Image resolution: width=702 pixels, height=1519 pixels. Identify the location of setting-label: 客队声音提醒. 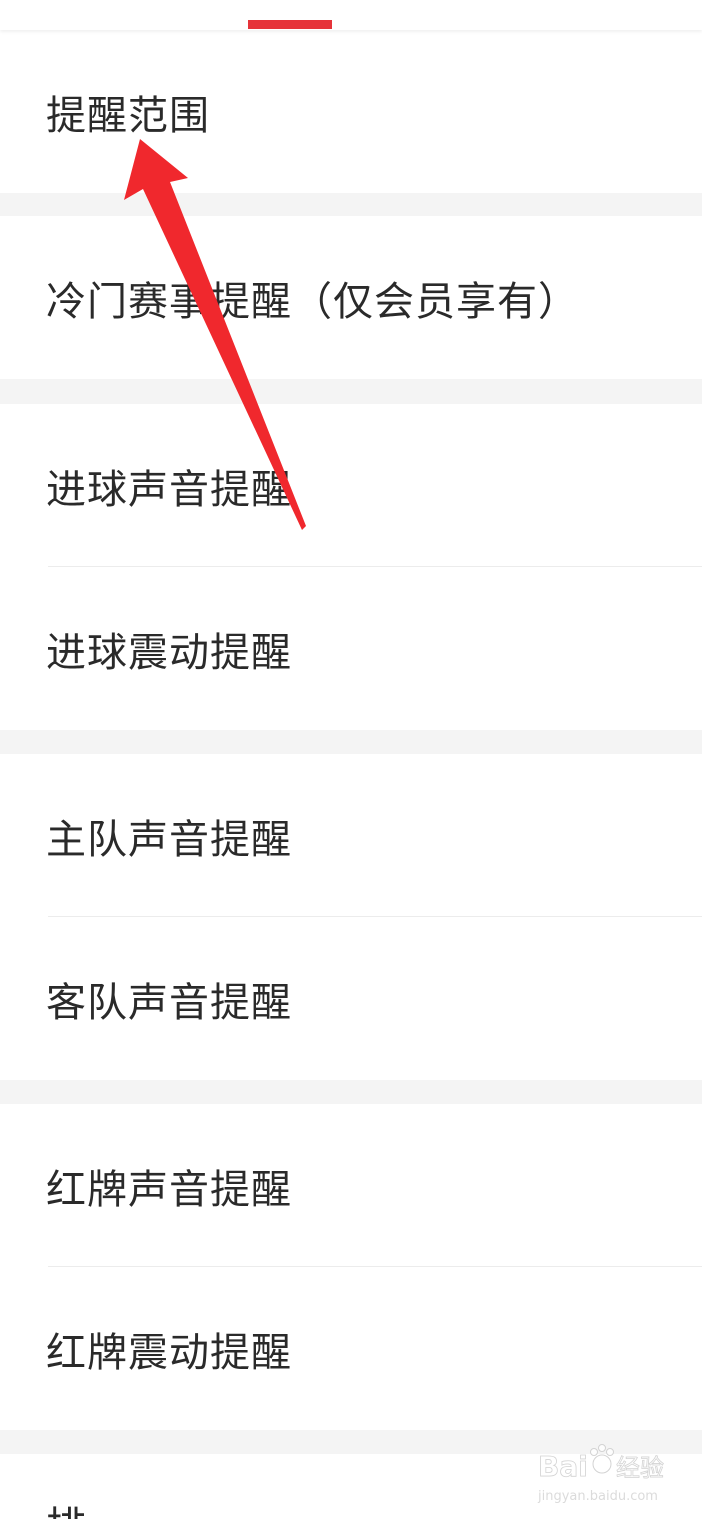
(169, 1002).